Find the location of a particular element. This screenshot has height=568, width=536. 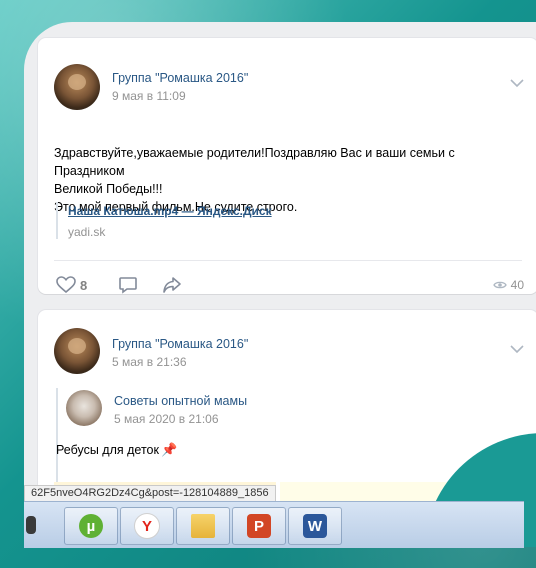

taskbar-word-button: W is located at coordinates (315, 526).